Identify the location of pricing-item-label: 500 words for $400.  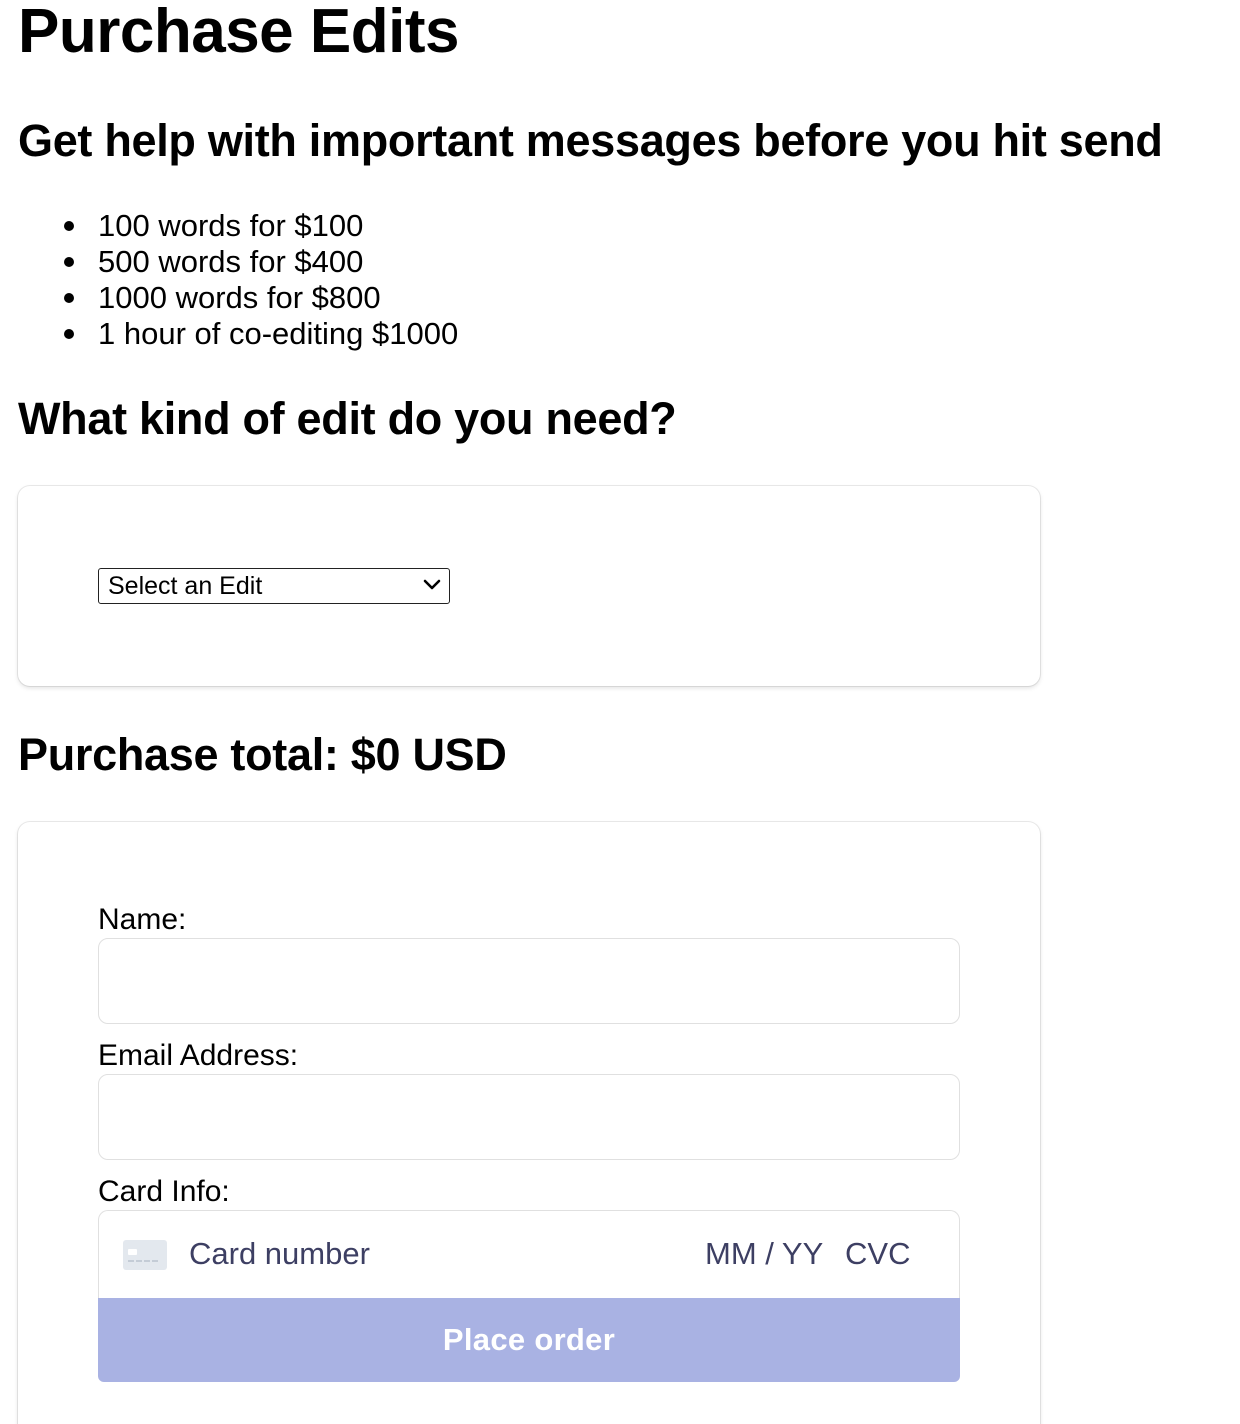
(231, 261).